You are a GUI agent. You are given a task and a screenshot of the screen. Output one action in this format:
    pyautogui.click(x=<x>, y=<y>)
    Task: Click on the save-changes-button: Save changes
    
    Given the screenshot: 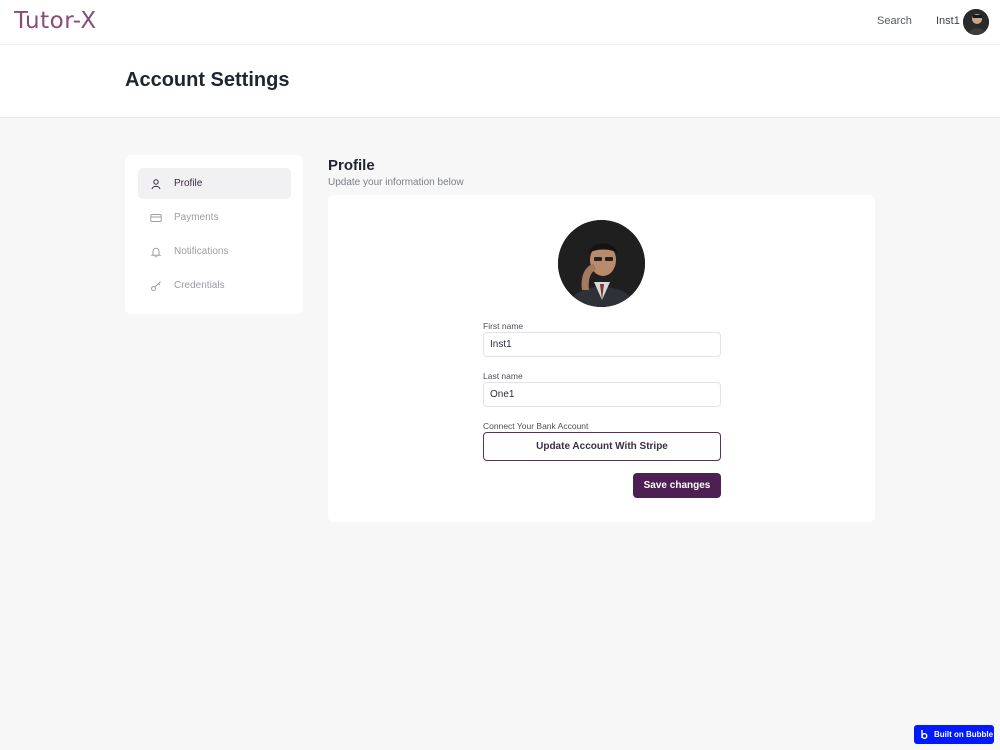 What is the action you would take?
    pyautogui.click(x=677, y=485)
    